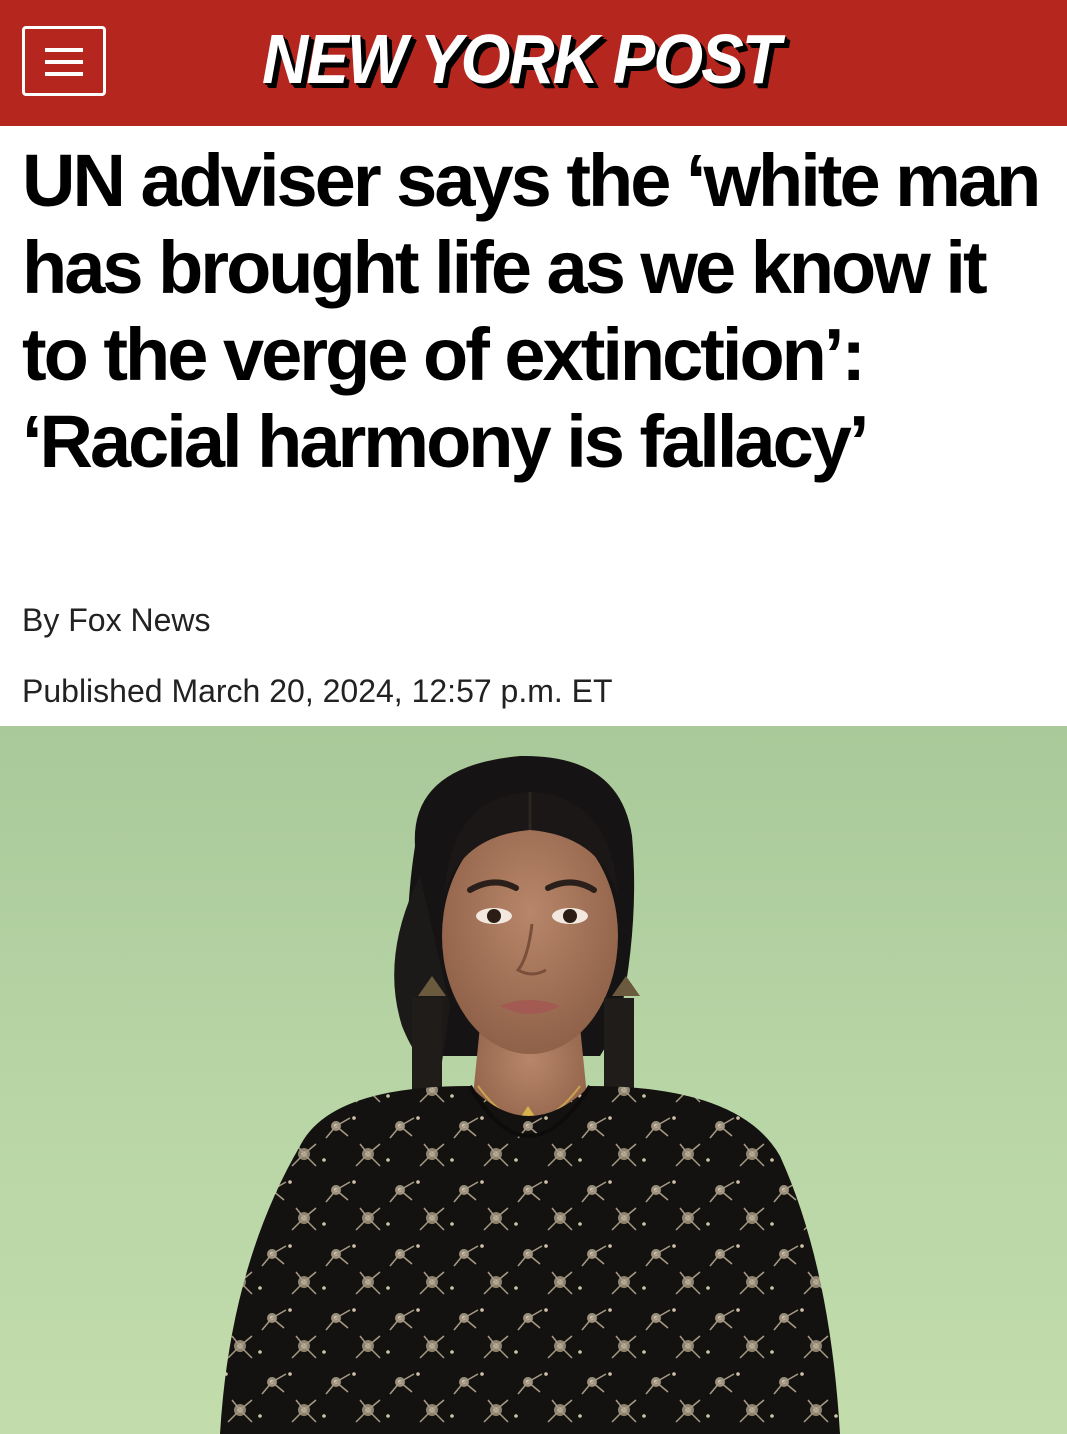  Describe the element at coordinates (116, 620) in the screenshot. I see `article-byline: By Fox News` at that location.